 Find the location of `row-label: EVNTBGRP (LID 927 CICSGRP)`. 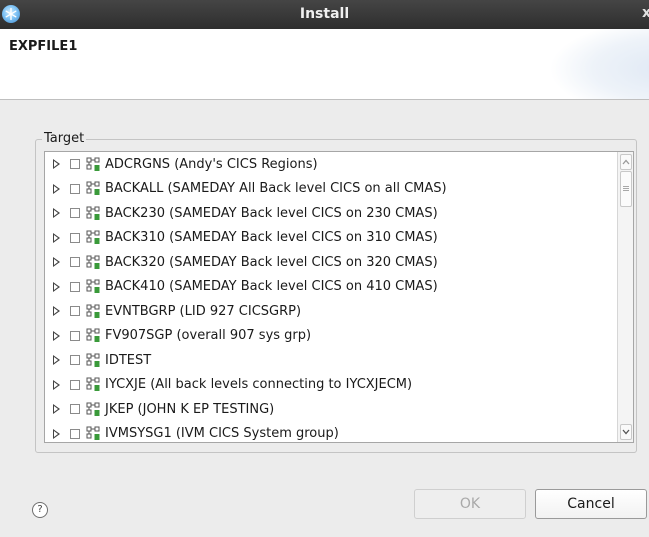

row-label: EVNTBGRP (LID 927 CICSGRP) is located at coordinates (203, 311).